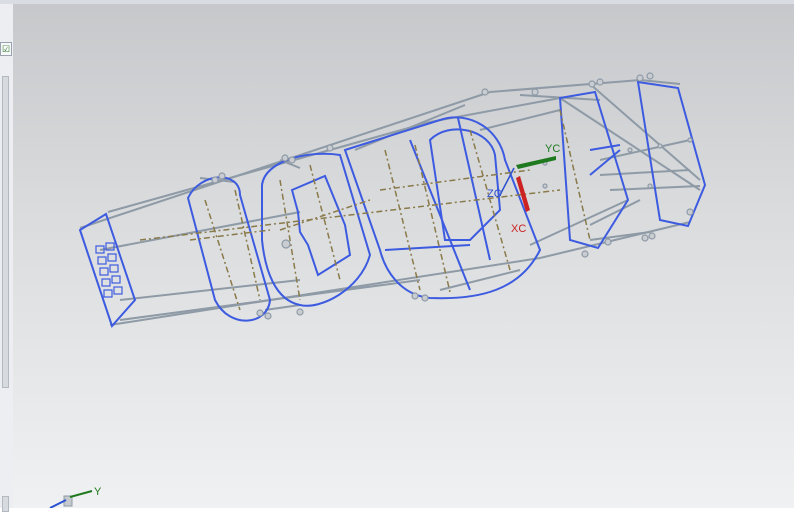  What do you see at coordinates (507, 181) in the screenshot?
I see `wcs-z-axis-line` at bounding box center [507, 181].